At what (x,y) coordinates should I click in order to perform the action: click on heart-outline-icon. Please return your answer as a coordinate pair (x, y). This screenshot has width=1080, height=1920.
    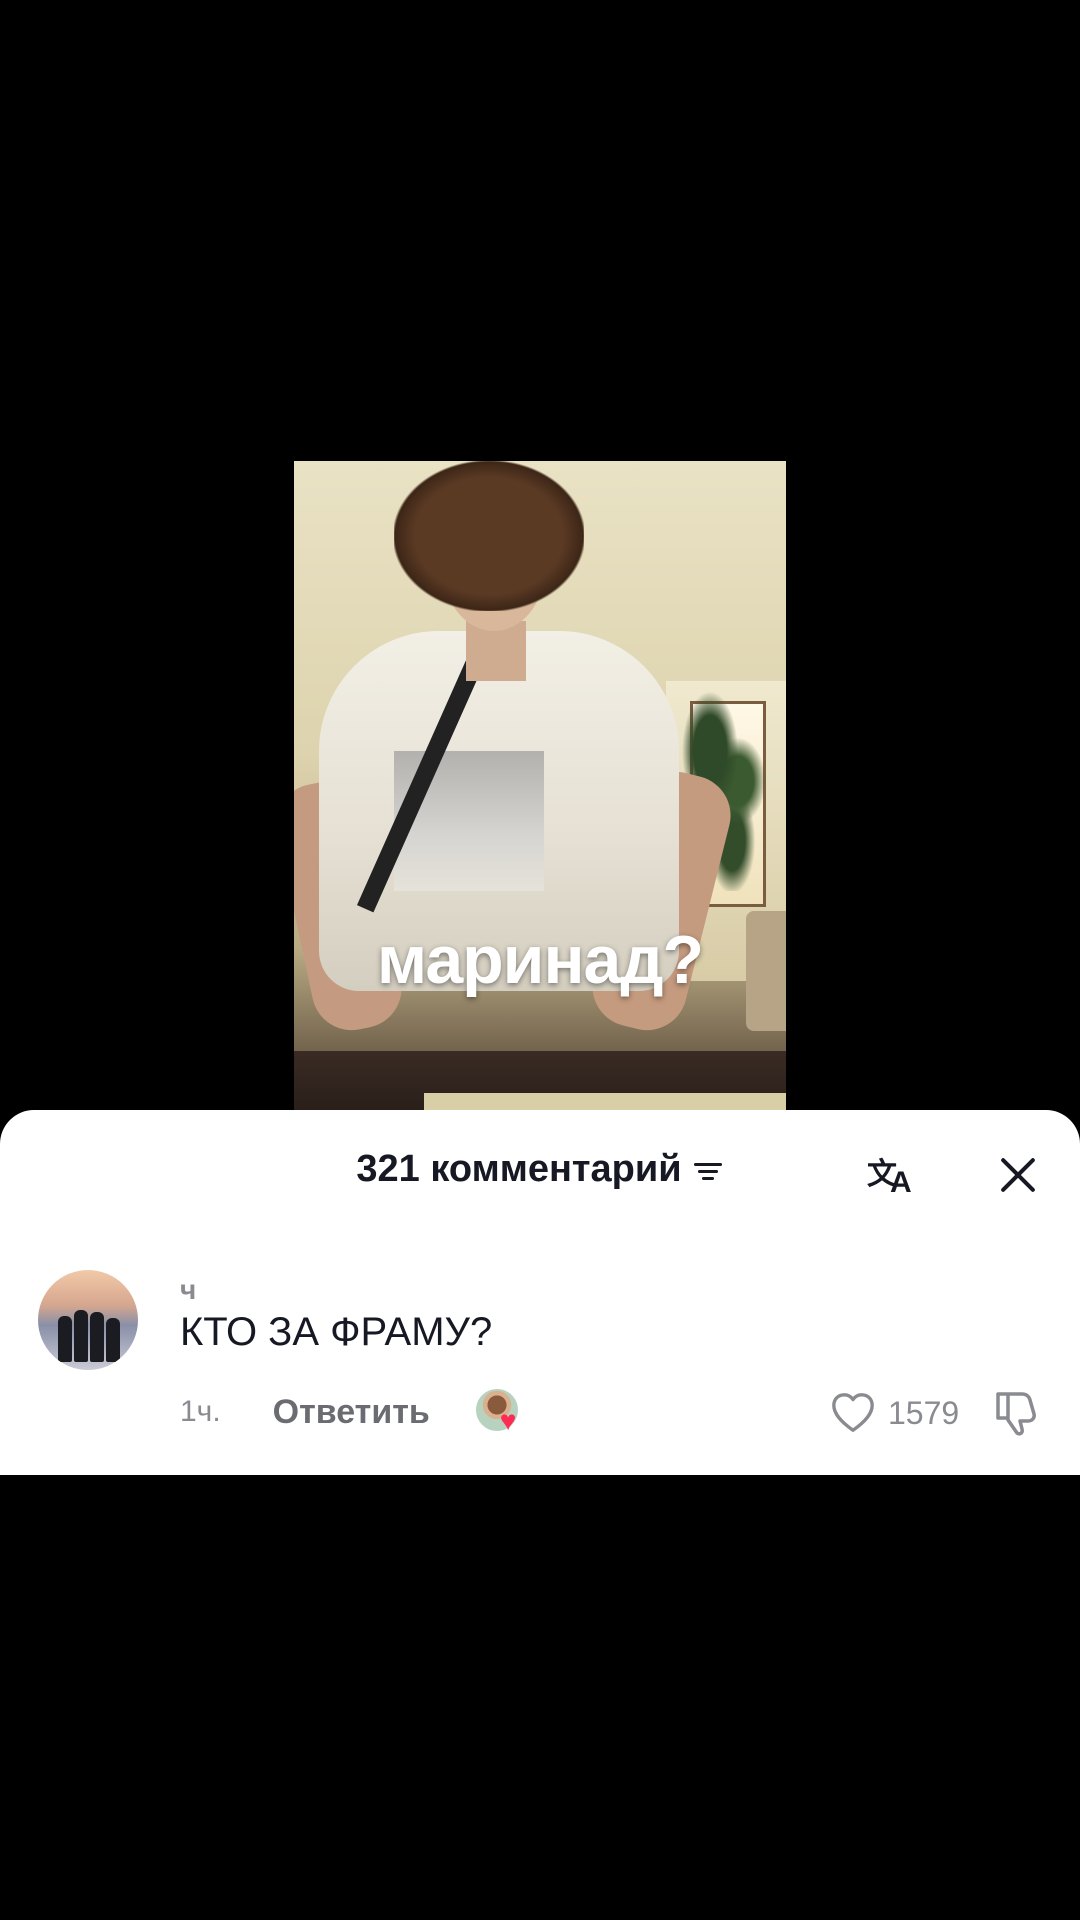
    Looking at the image, I should click on (853, 1412).